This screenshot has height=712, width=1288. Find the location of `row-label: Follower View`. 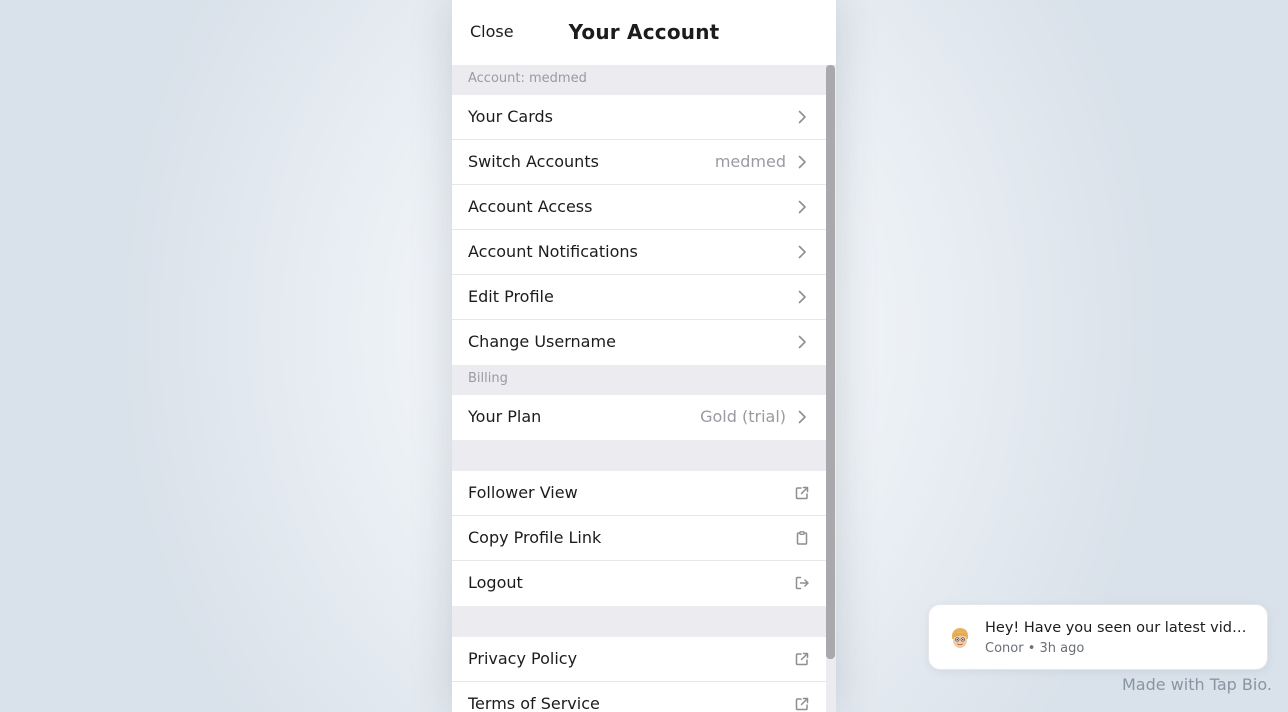

row-label: Follower View is located at coordinates (523, 492).